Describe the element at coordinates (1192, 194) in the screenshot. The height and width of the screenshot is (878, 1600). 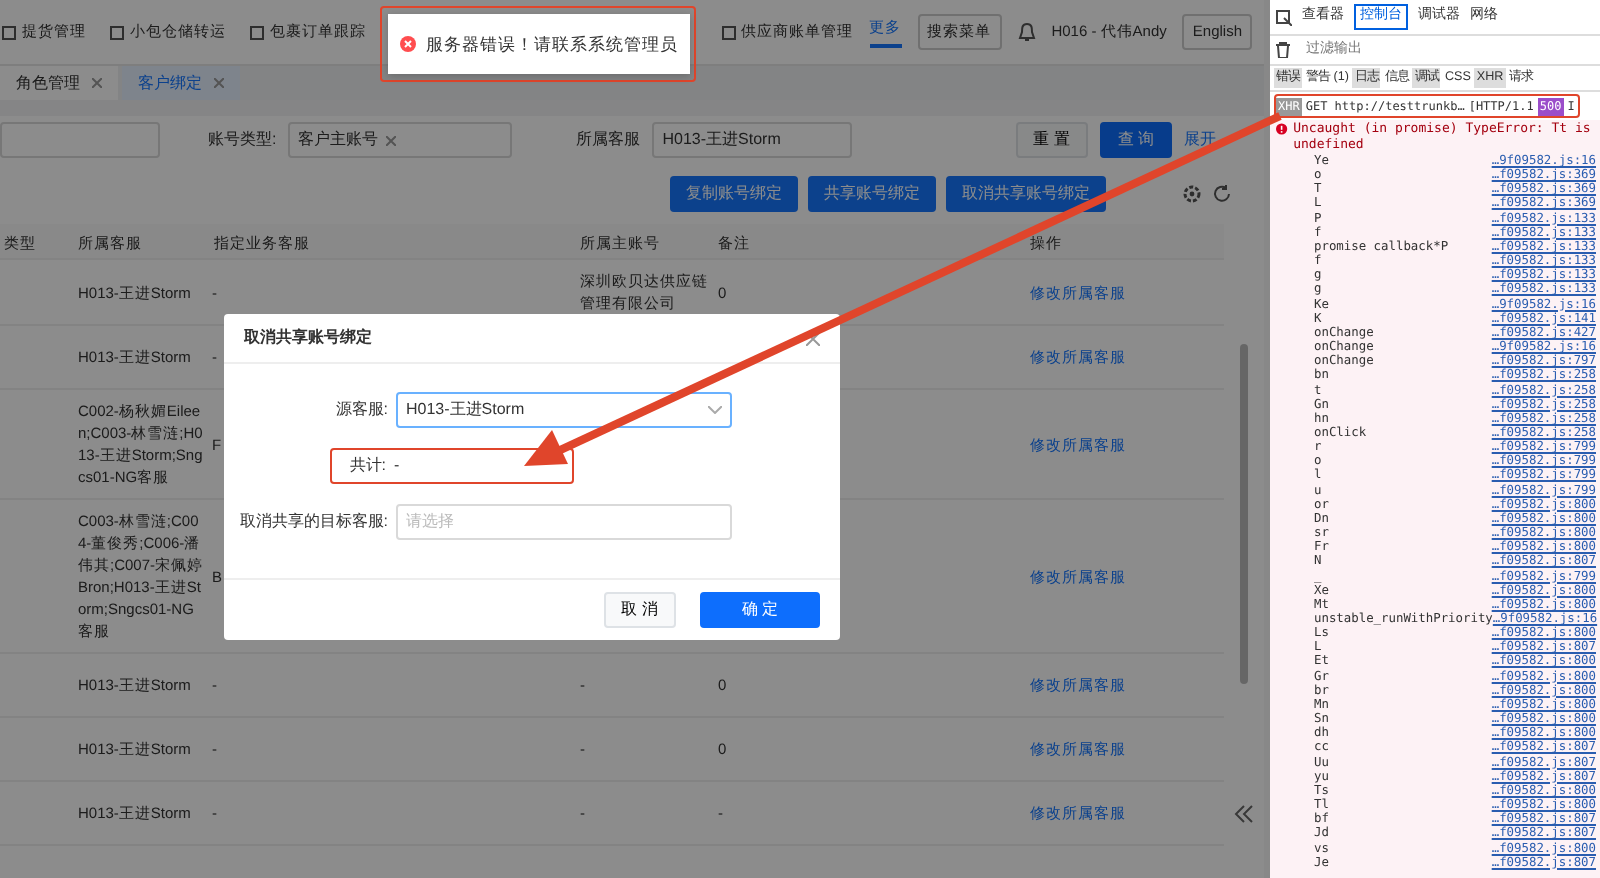
I see `settings-icon` at that location.